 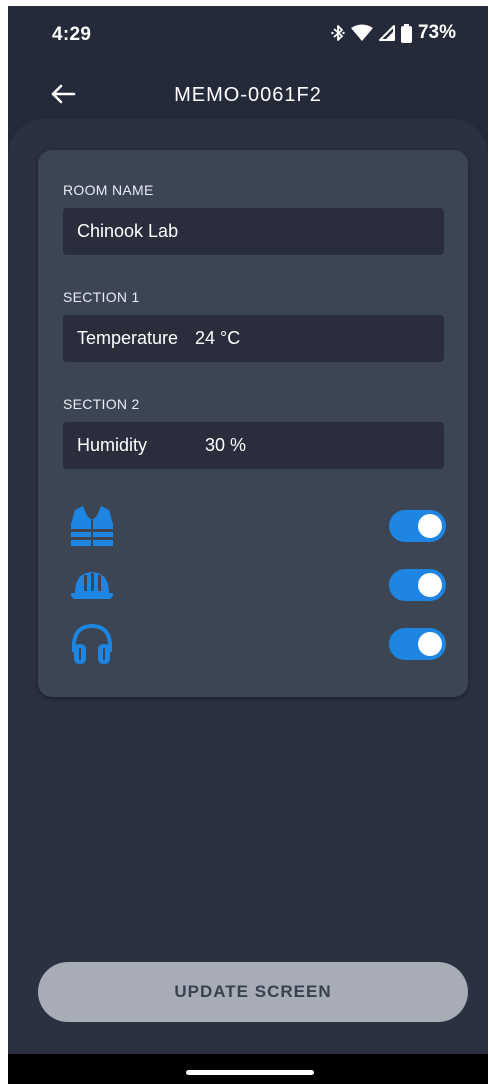 I want to click on ear-protection-toggle, so click(x=417, y=644).